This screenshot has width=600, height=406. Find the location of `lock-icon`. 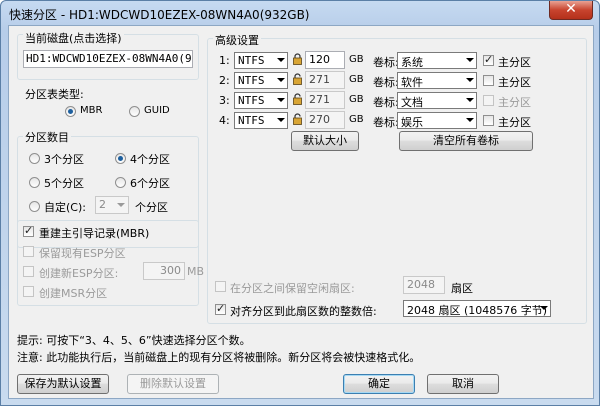

lock-icon is located at coordinates (297, 59).